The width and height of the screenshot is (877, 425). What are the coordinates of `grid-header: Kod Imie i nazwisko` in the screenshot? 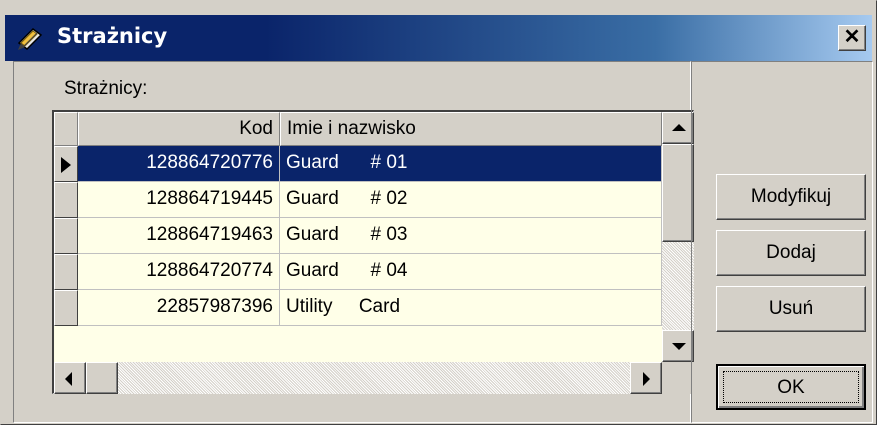 It's located at (358, 129).